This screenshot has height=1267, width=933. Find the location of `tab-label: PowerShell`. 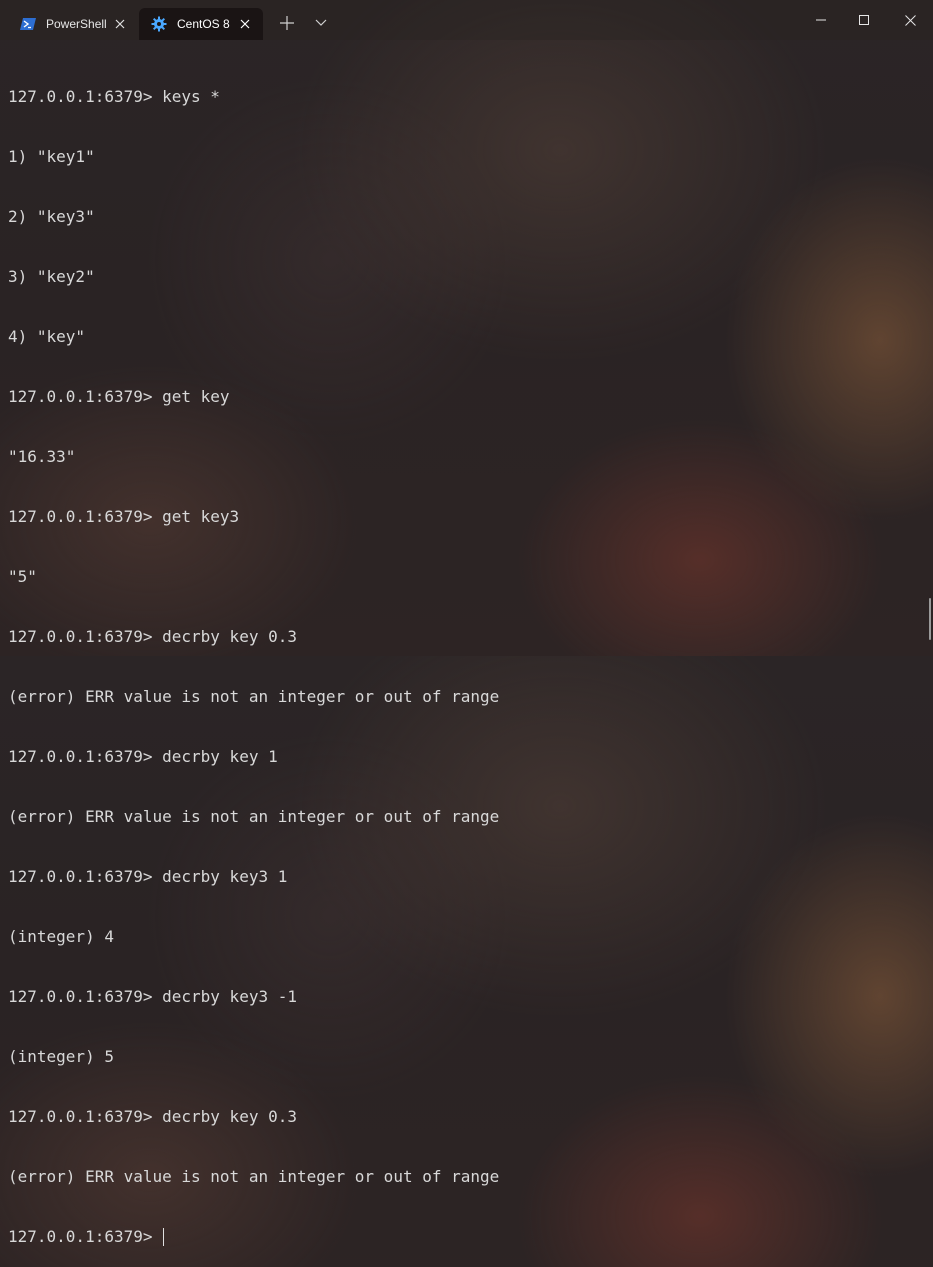

tab-label: PowerShell is located at coordinates (76, 24).